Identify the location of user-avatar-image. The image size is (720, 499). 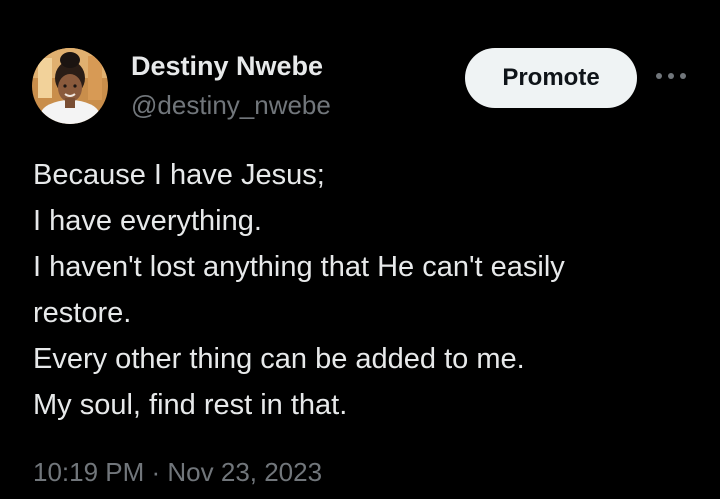
(70, 86).